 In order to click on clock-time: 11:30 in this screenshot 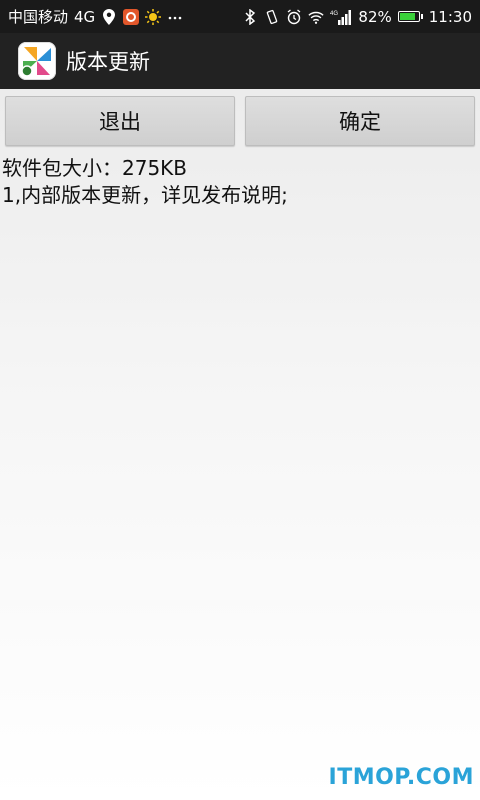, I will do `click(450, 16)`.